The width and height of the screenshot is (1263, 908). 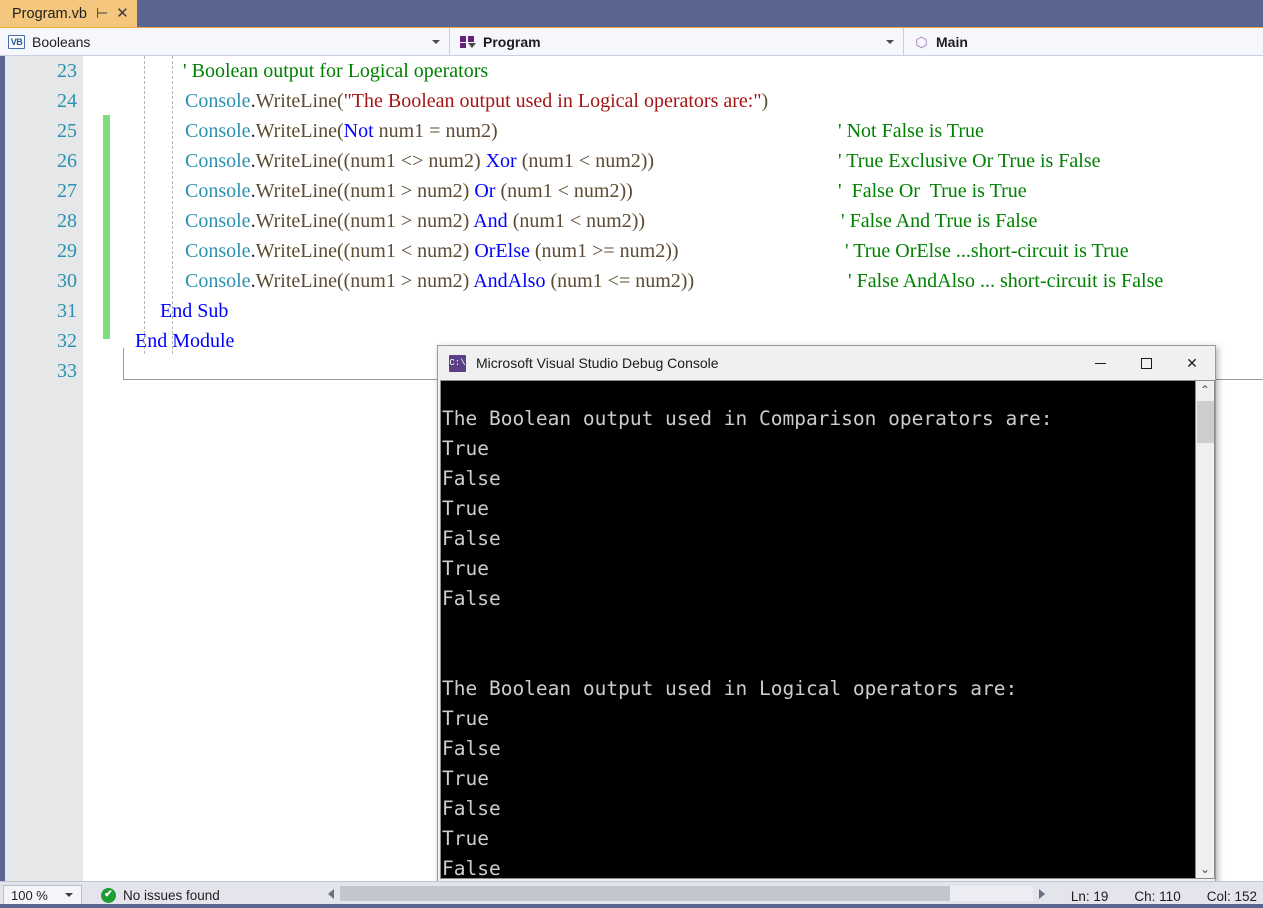 What do you see at coordinates (468, 42) in the screenshot?
I see `module-icon` at bounding box center [468, 42].